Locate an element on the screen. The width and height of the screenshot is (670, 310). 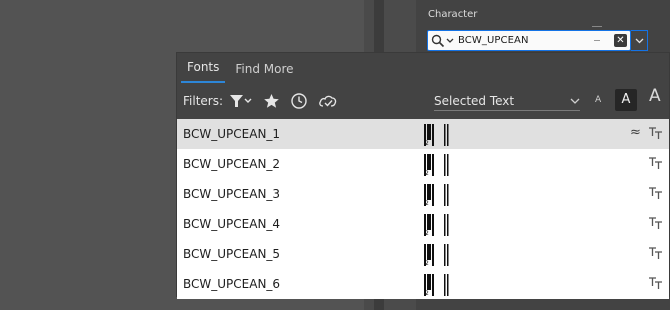
filter-icon is located at coordinates (241, 100).